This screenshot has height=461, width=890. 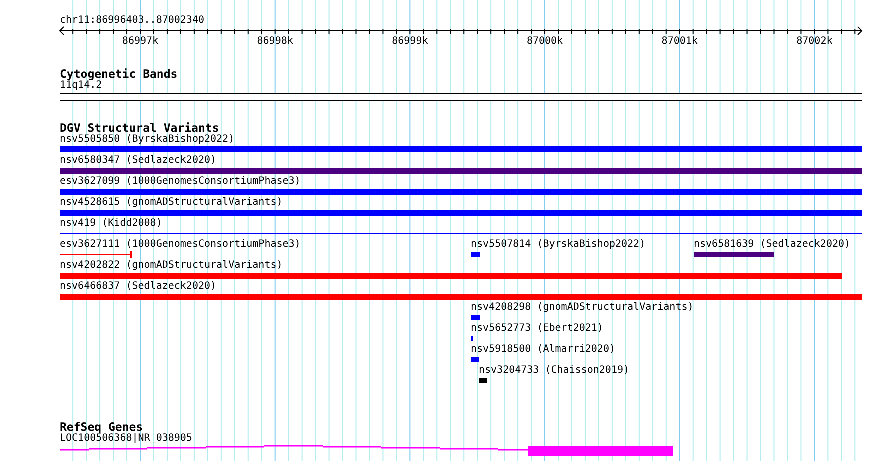 I want to click on location-label: chr11:86996403..87002340, so click(x=132, y=20).